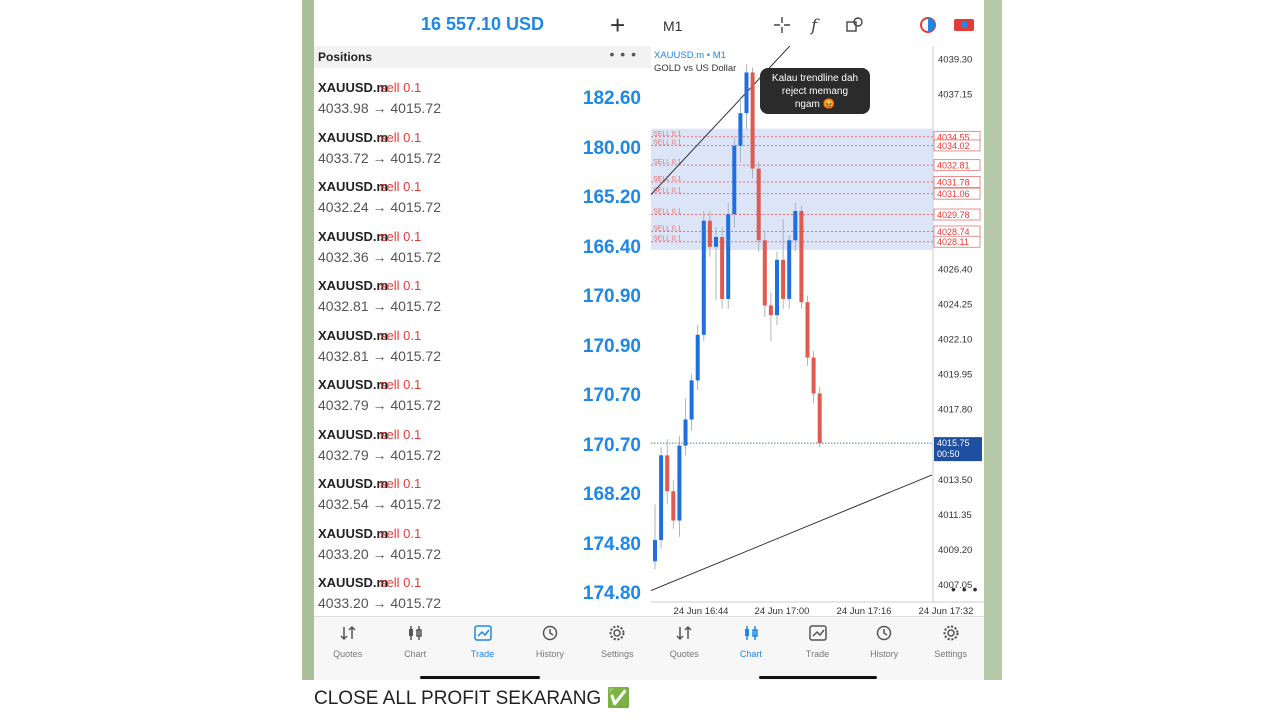 Image resolution: width=1280 pixels, height=720 pixels. Describe the element at coordinates (379, 207) in the screenshot. I see `position-prices: 4032.24 → 4015.72` at that location.